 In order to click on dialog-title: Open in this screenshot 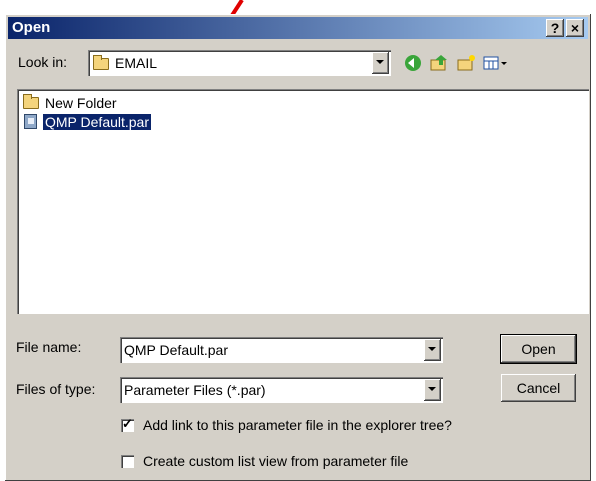, I will do `click(31, 27)`.